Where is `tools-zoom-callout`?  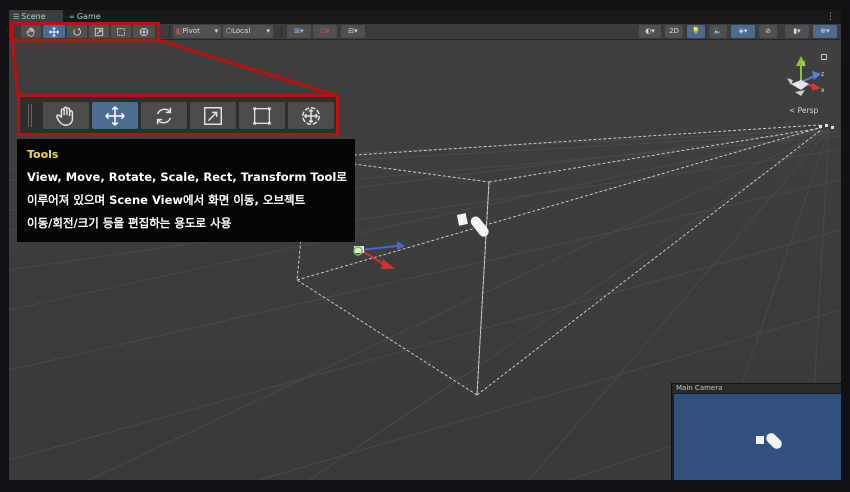 tools-zoom-callout is located at coordinates (178, 115).